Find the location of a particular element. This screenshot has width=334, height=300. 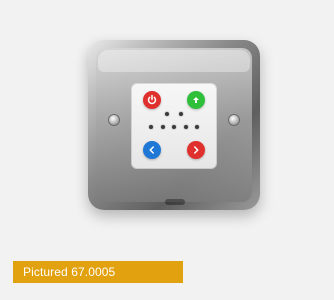

caption-text: Pictured 67.0005 is located at coordinates (69, 272).